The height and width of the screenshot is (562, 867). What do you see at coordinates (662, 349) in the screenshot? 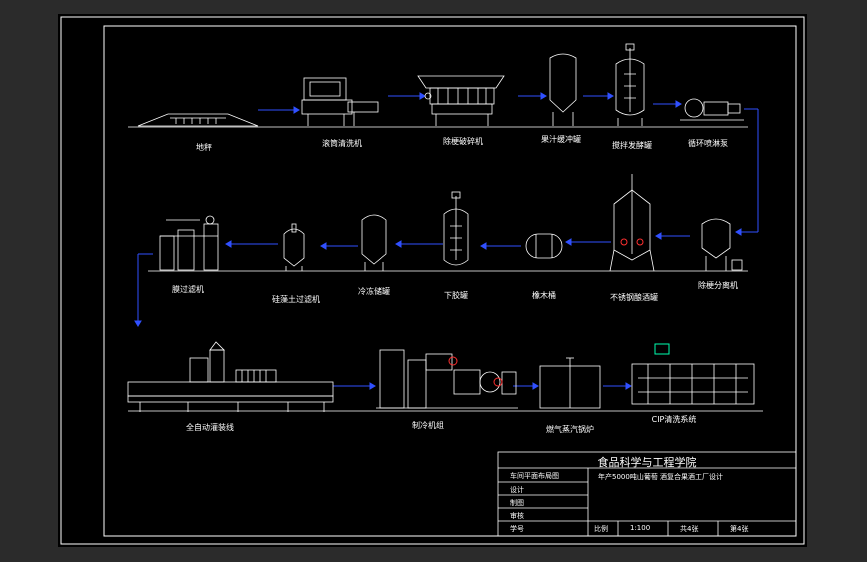
I see `cip-controller-icon` at bounding box center [662, 349].